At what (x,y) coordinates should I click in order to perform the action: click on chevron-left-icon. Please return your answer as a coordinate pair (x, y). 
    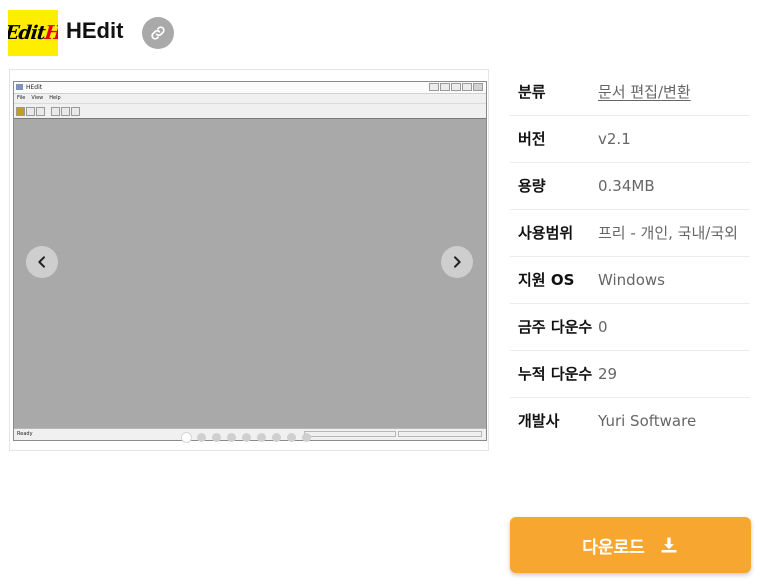
    Looking at the image, I should click on (41, 262).